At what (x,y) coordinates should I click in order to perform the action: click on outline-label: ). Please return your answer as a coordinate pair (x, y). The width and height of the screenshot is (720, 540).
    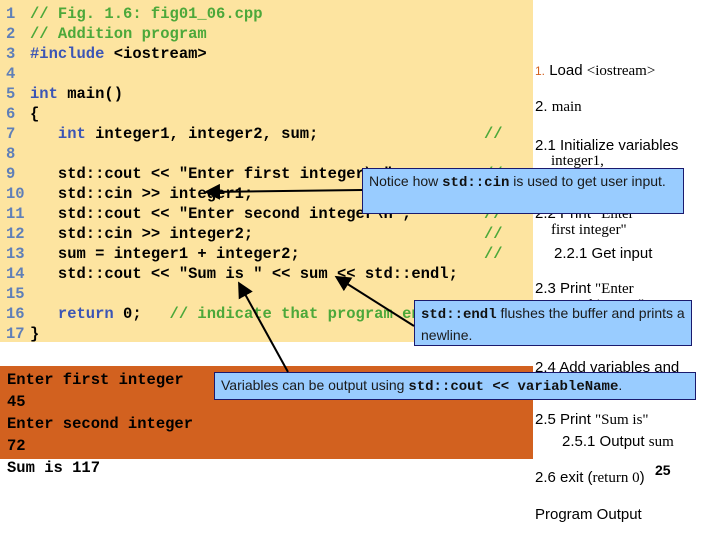
    Looking at the image, I should click on (642, 477).